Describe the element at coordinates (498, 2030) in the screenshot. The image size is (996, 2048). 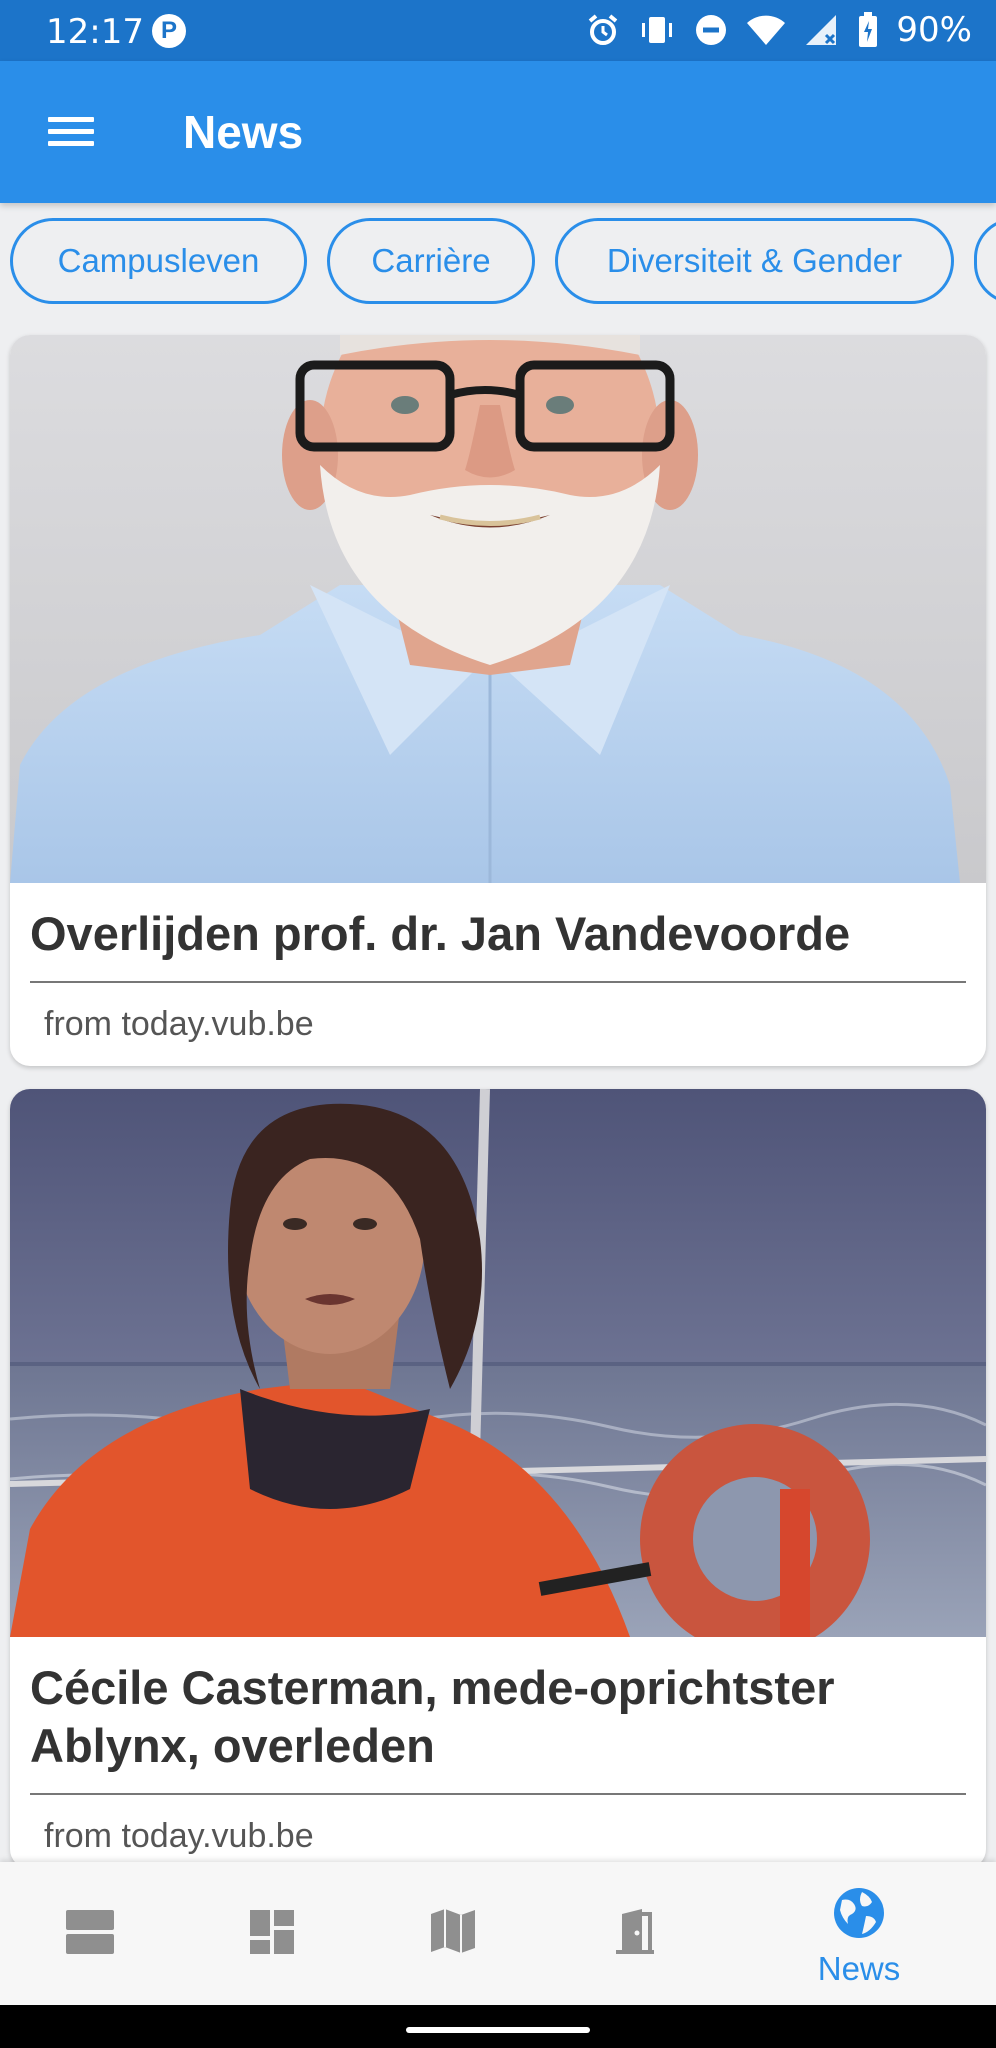
I see `home-gesture-handle` at that location.